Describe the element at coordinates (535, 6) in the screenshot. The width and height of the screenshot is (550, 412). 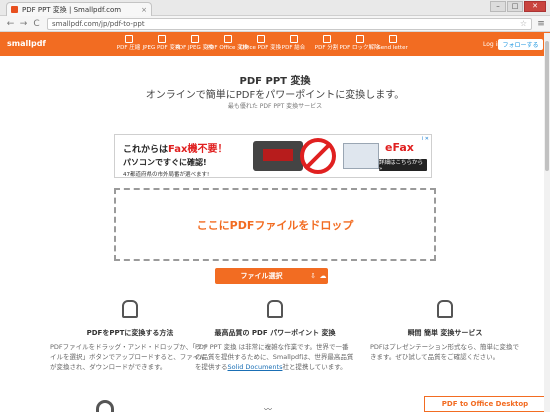
I see `close-window-button: ✕` at that location.